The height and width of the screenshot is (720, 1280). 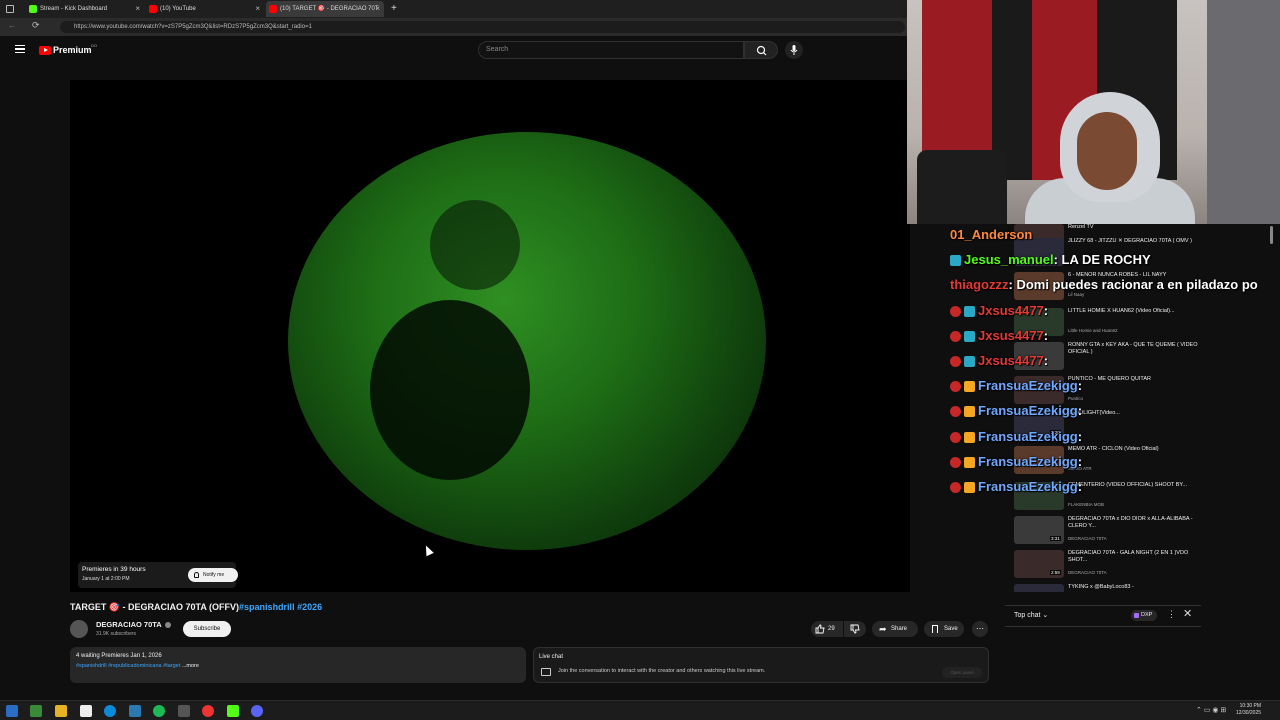 I want to click on subscriber-count: 31.9K subscribers, so click(x=116, y=634).